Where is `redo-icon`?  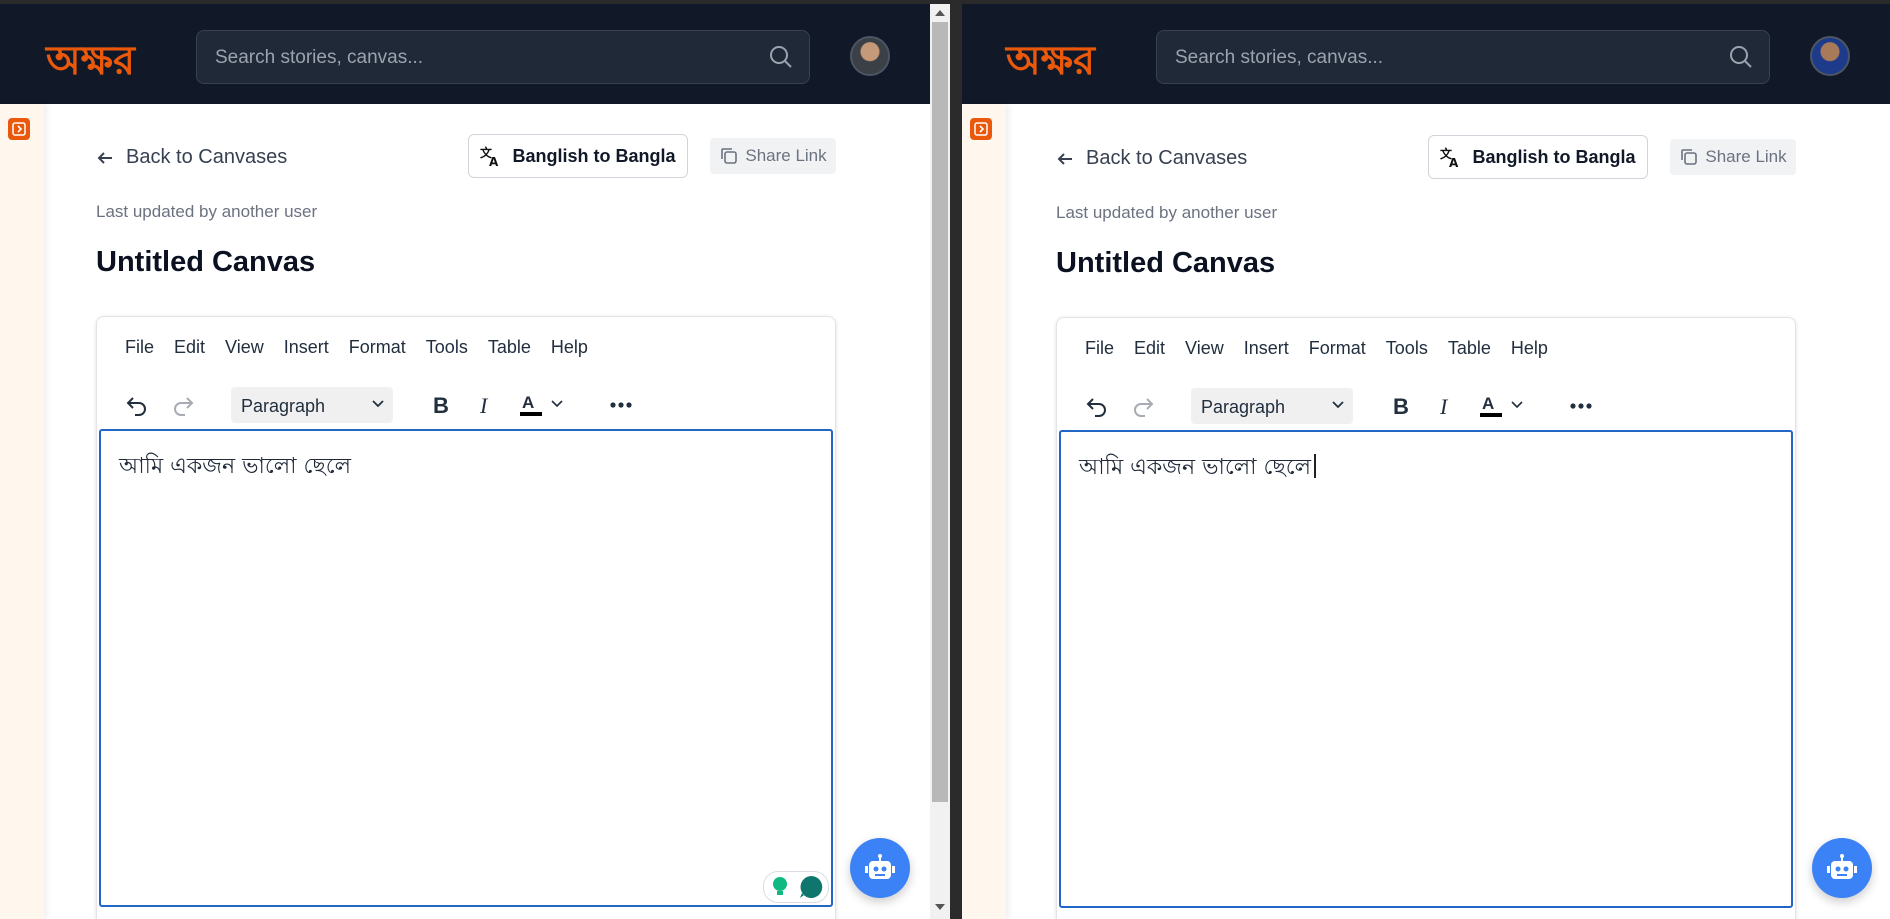
redo-icon is located at coordinates (184, 406).